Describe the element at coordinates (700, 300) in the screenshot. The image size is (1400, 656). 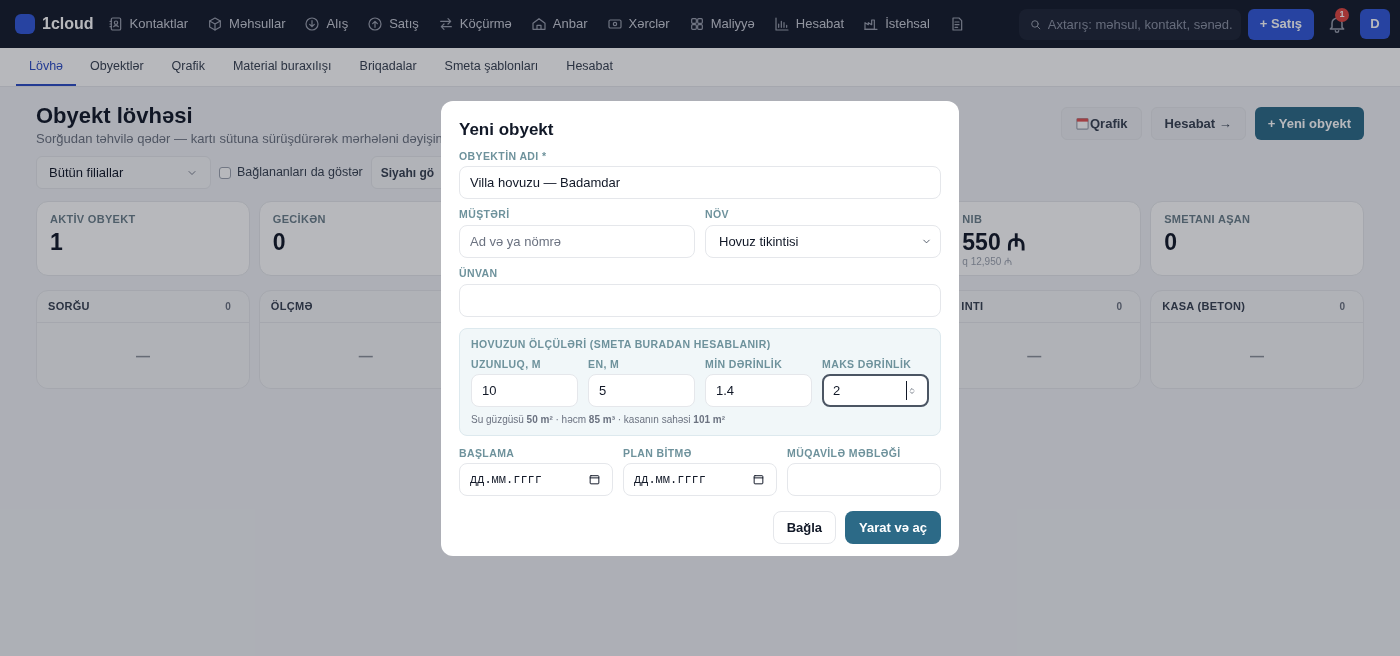
I see `address-field` at that location.